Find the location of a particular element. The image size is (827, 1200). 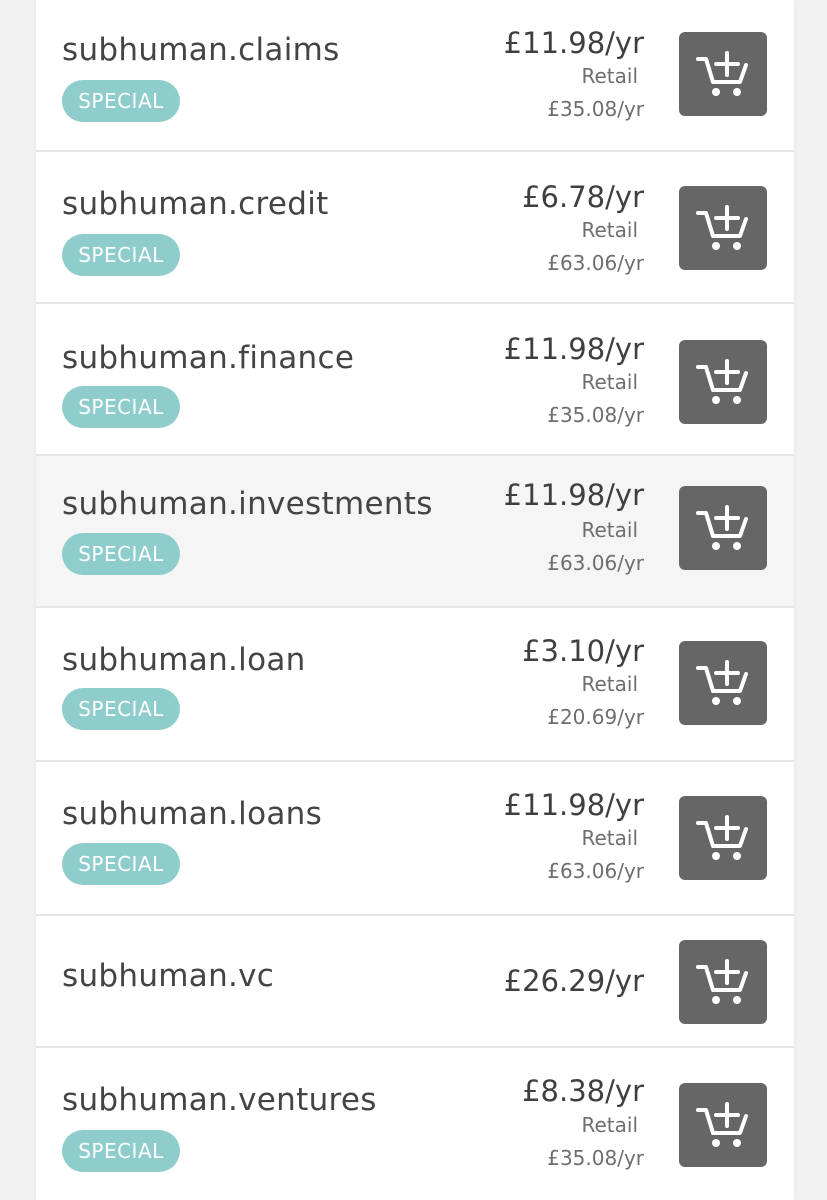

domain-row: subhuman.vc £26.29/yr is located at coordinates (415, 982).